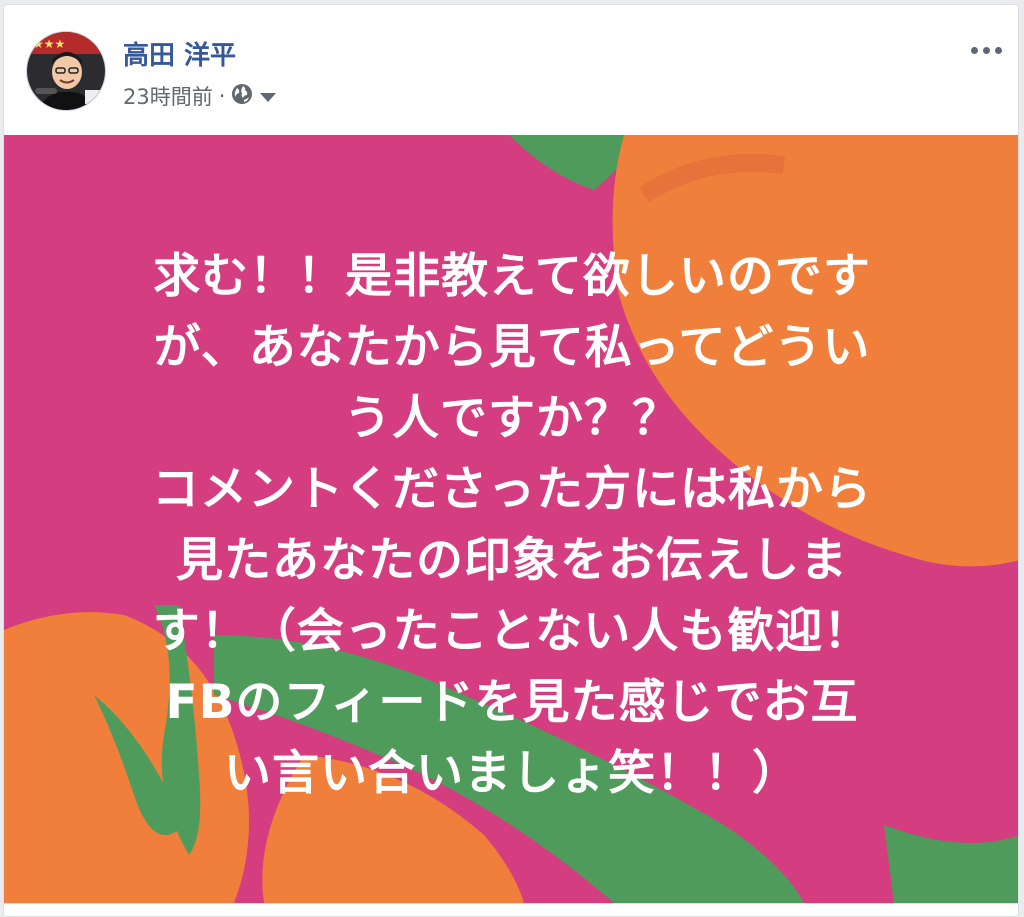 Image resolution: width=1024 pixels, height=917 pixels. I want to click on author-name: 高田 洋平, so click(179, 53).